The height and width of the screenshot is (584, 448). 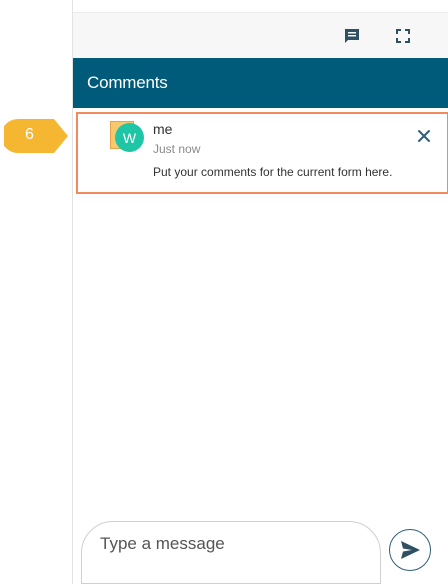 I want to click on close-icon, so click(x=424, y=136).